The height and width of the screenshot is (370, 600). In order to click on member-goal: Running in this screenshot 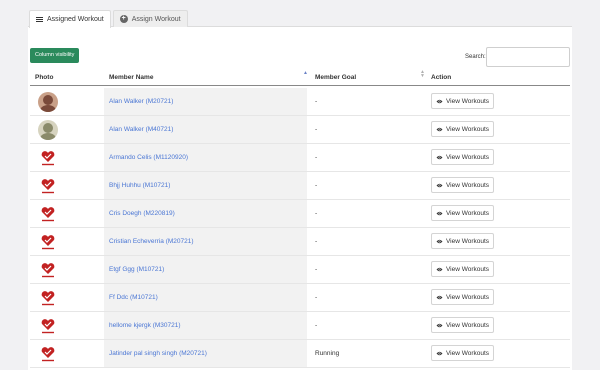, I will do `click(327, 353)`.